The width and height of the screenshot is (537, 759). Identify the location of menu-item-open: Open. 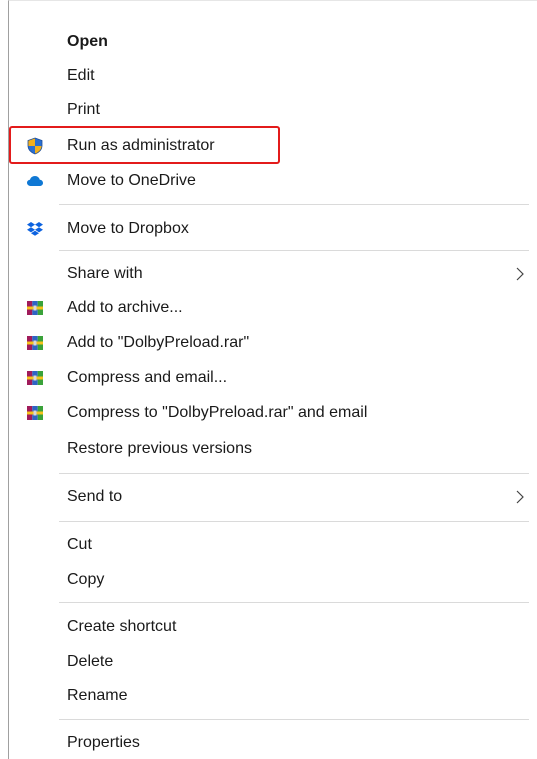
(273, 41).